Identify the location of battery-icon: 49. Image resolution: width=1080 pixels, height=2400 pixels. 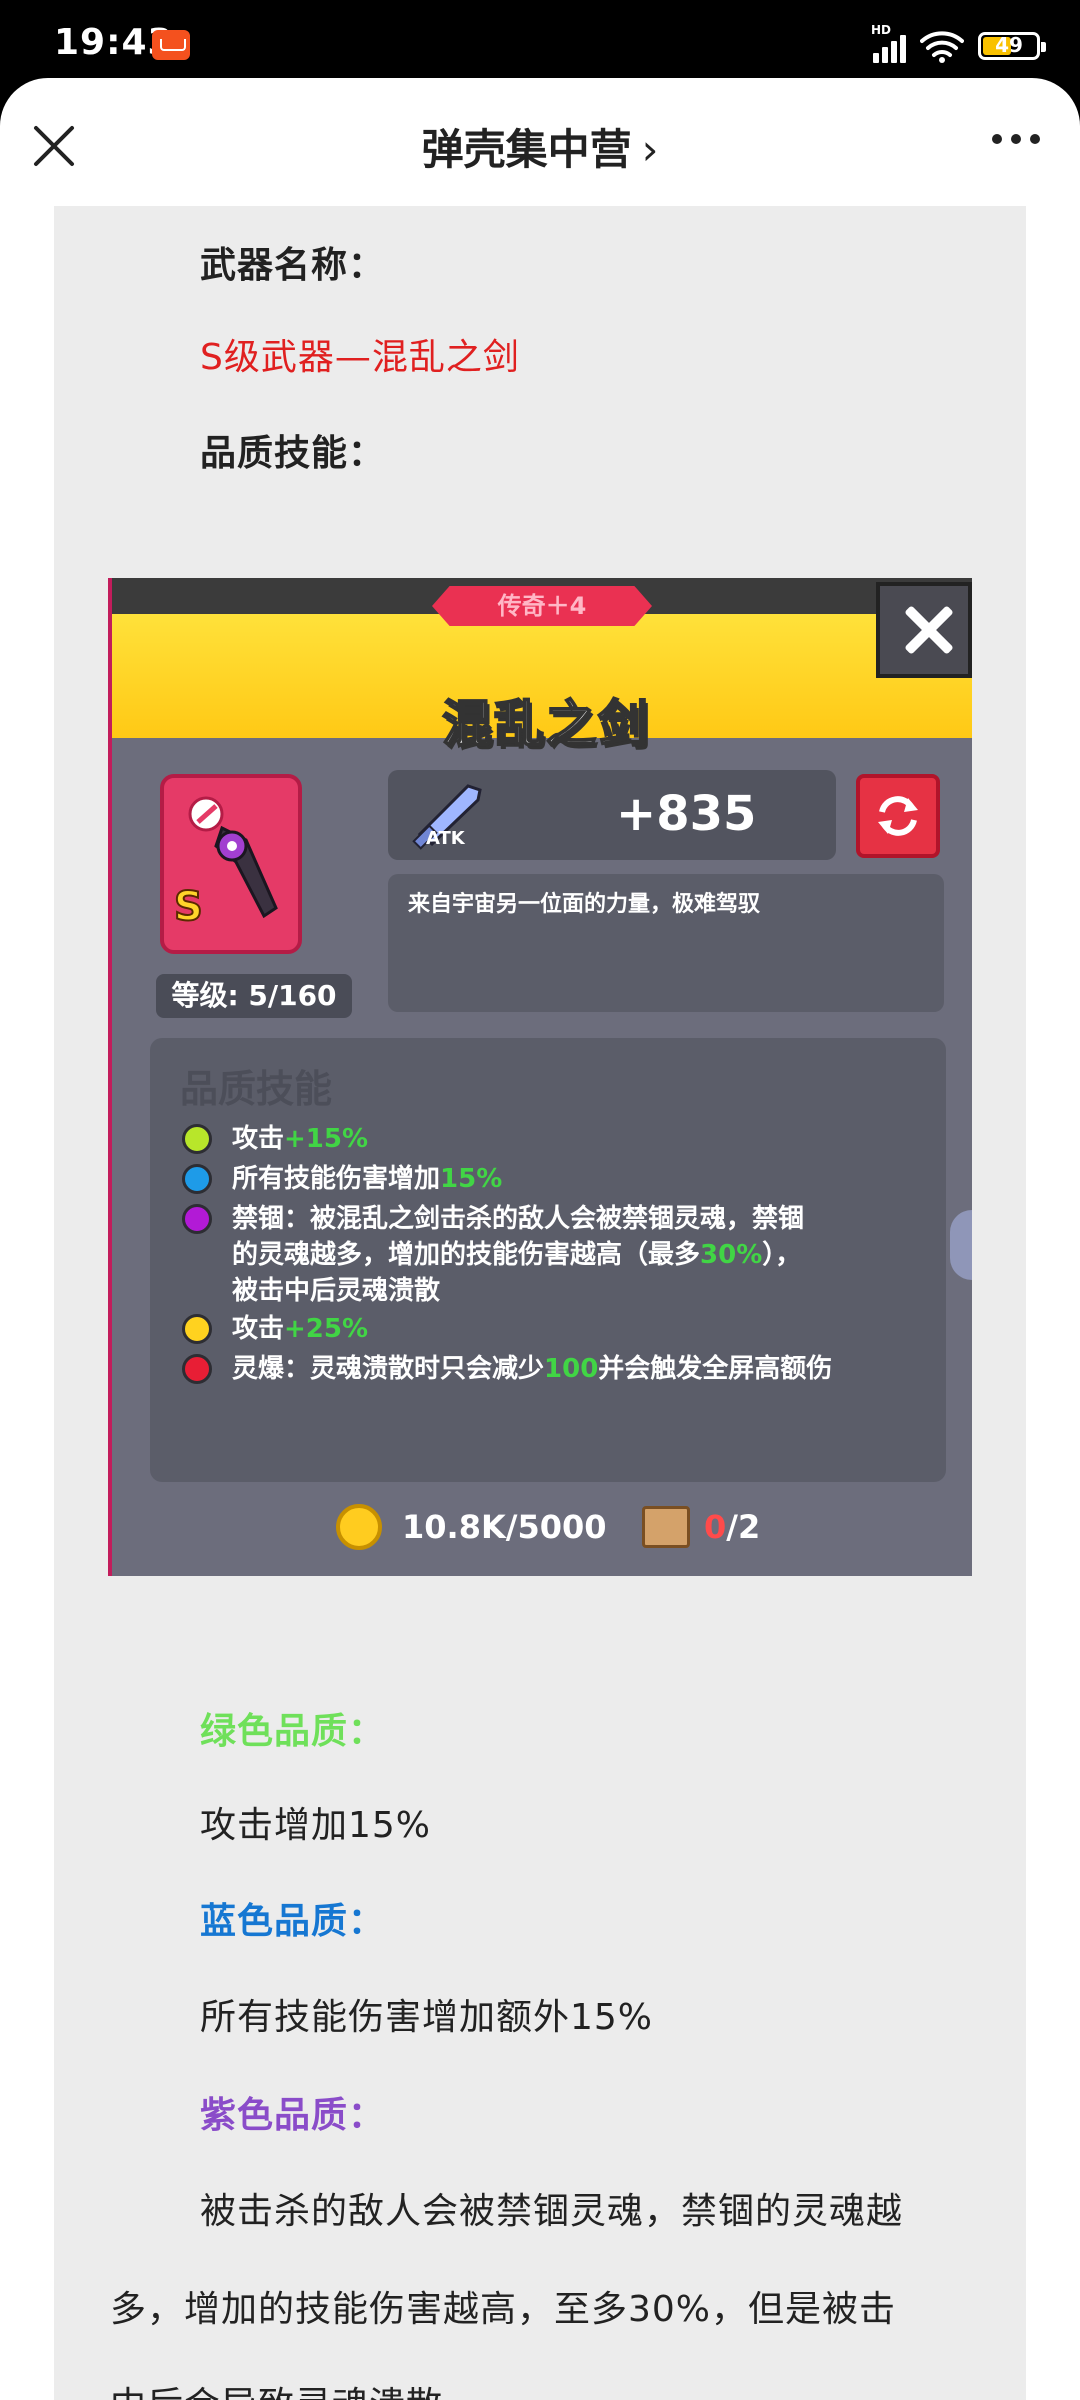
(1012, 46).